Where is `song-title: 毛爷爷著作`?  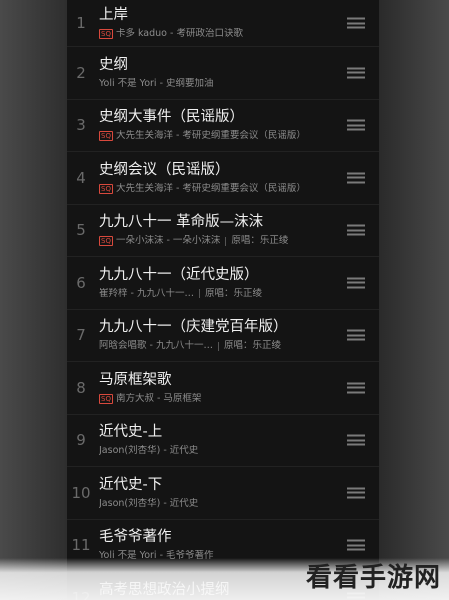 song-title: 毛爷爷著作 is located at coordinates (135, 537).